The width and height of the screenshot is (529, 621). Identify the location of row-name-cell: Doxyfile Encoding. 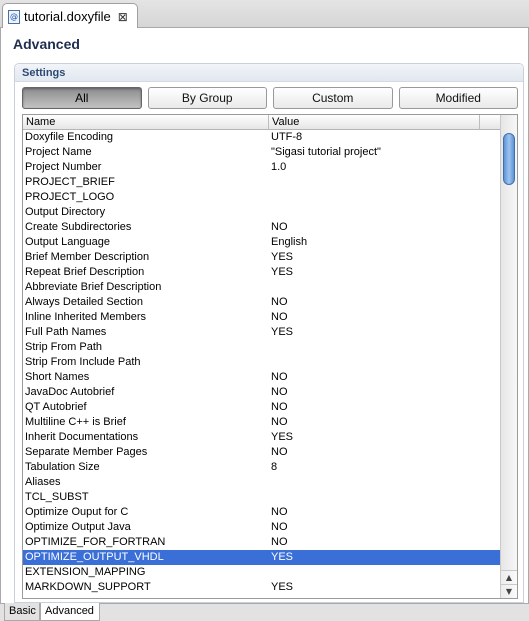
(69, 137).